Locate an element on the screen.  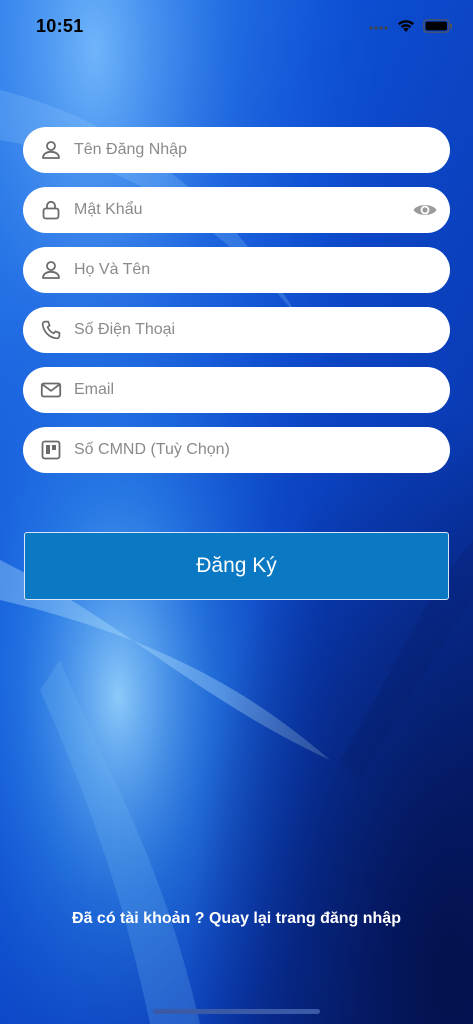
phone-field is located at coordinates (236, 330).